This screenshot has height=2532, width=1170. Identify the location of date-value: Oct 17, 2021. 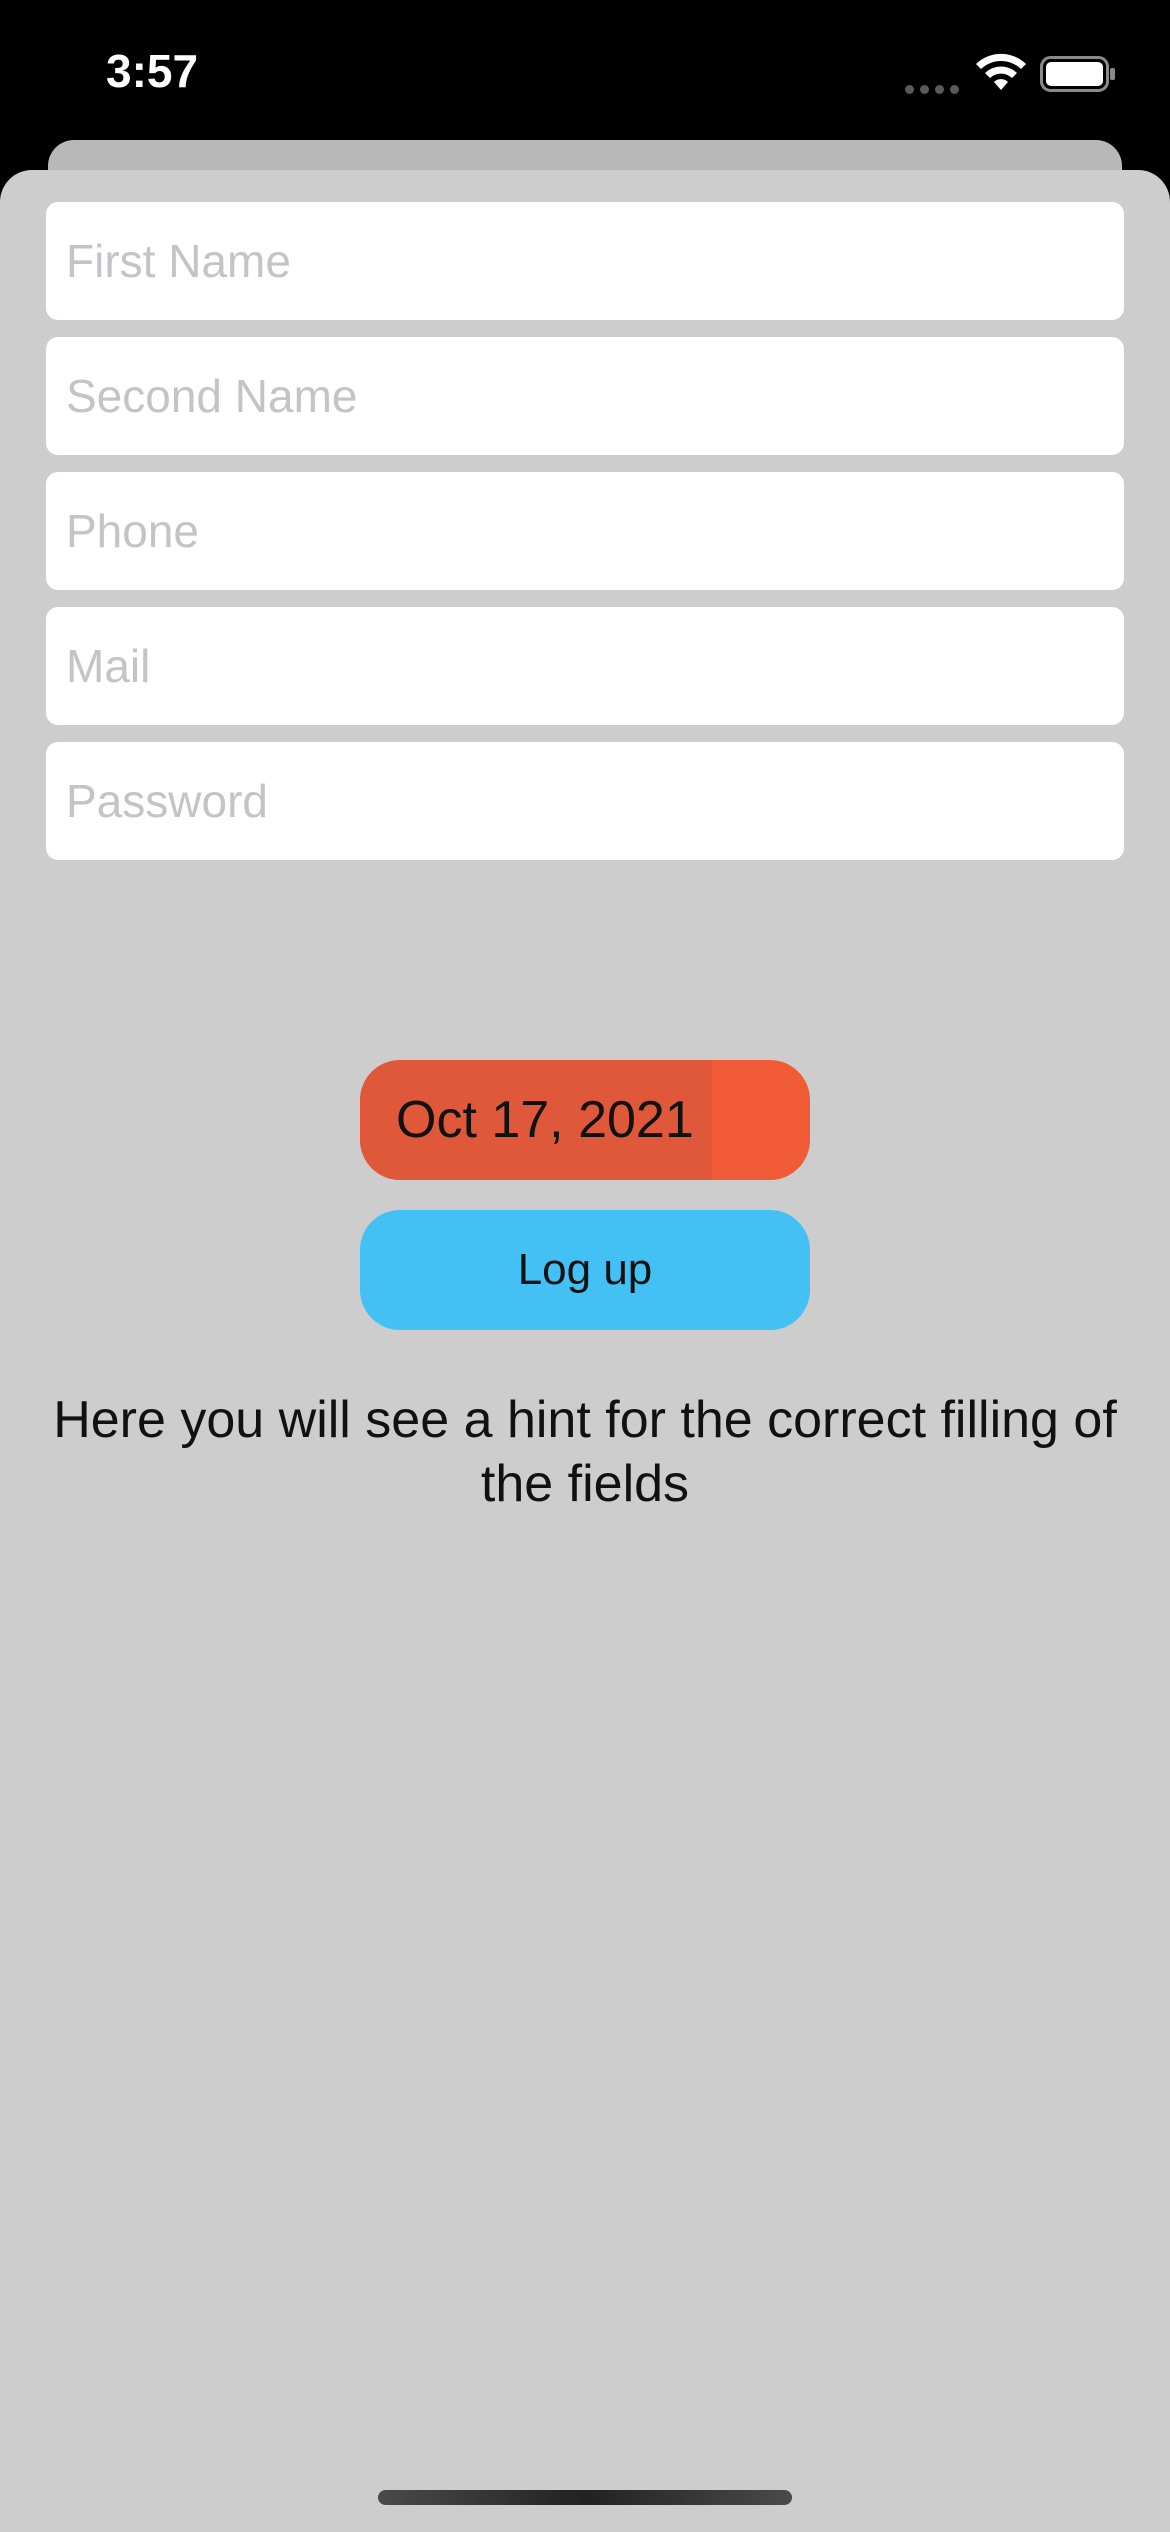
(545, 1120).